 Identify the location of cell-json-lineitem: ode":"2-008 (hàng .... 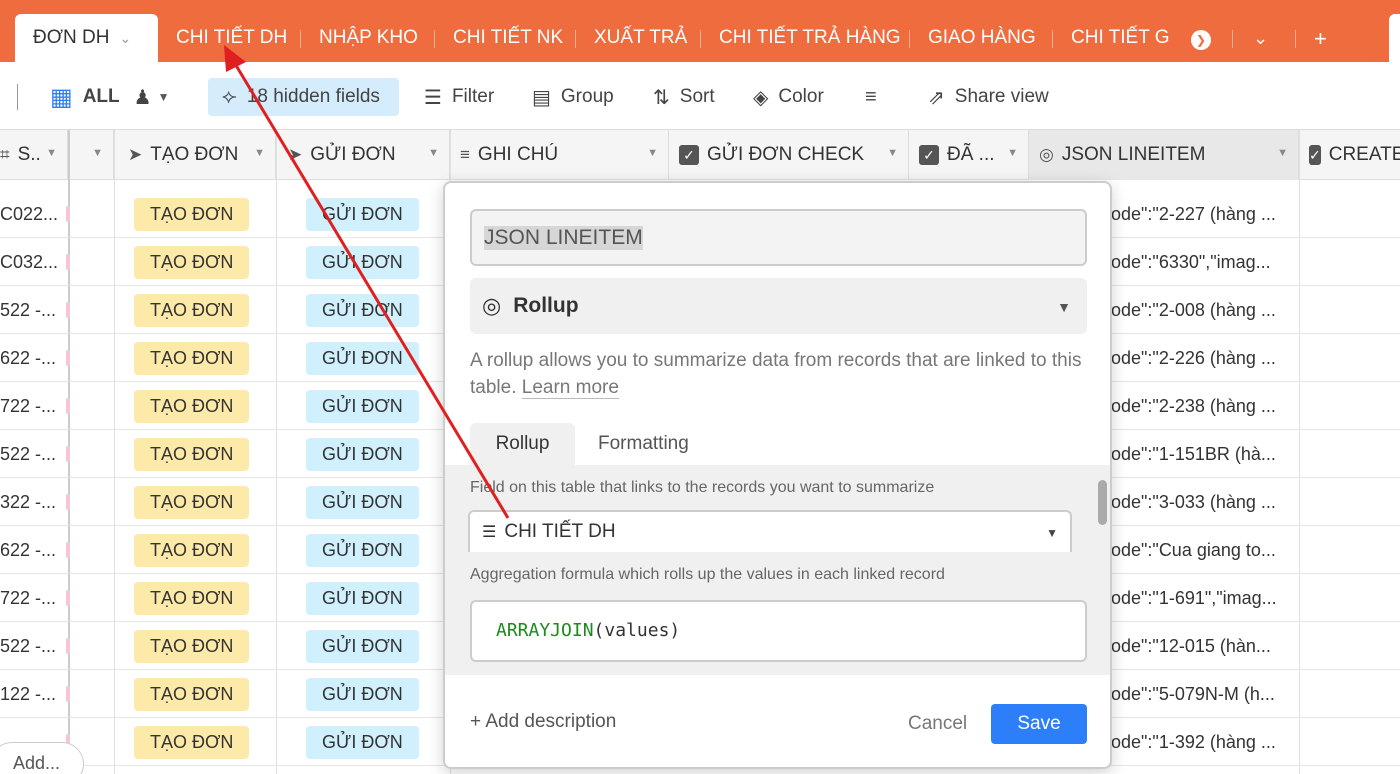
(1204, 310).